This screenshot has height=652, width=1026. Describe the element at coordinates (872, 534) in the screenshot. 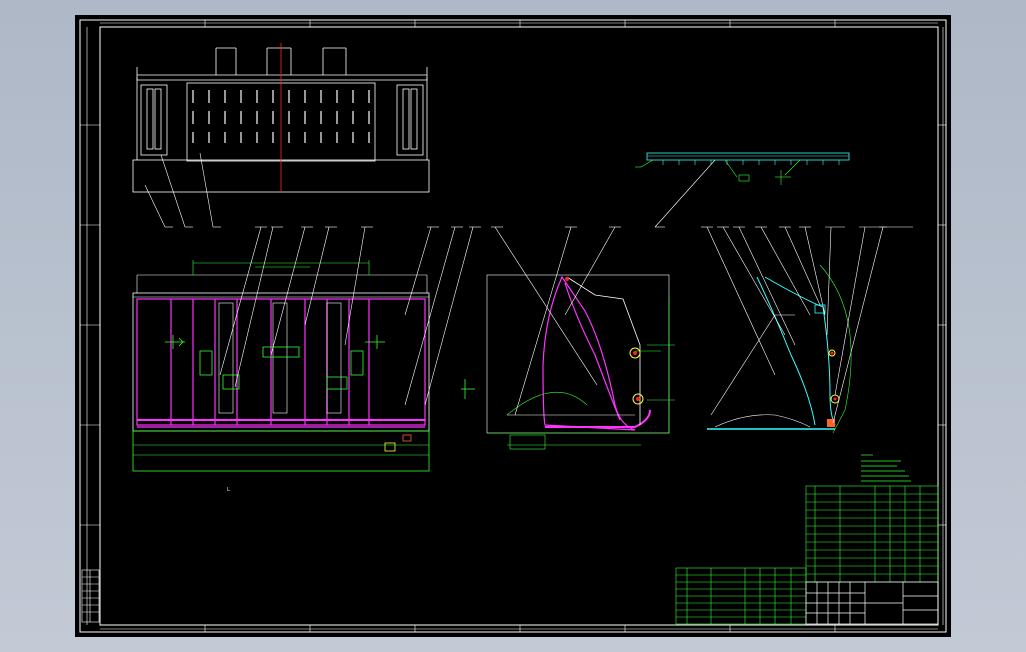

I see `parts-list-table` at that location.